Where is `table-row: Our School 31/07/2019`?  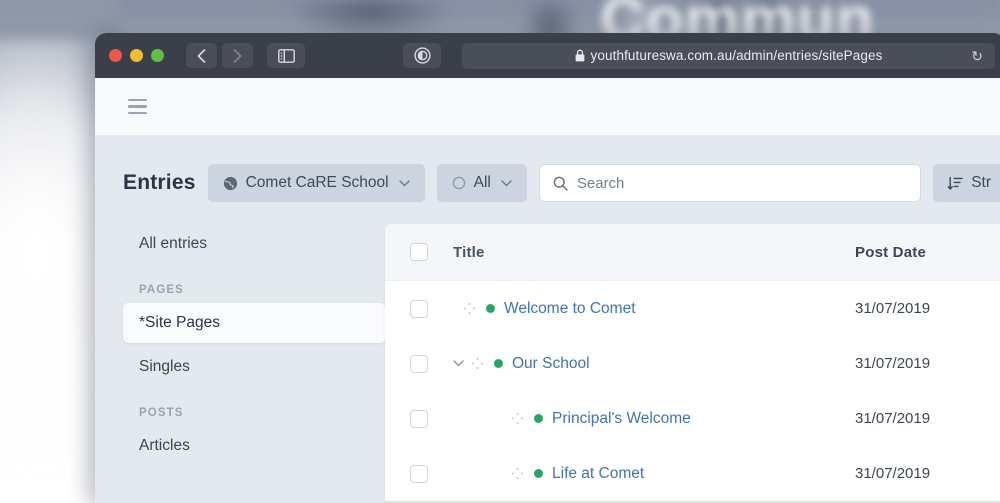 table-row: Our School 31/07/2019 is located at coordinates (692, 363).